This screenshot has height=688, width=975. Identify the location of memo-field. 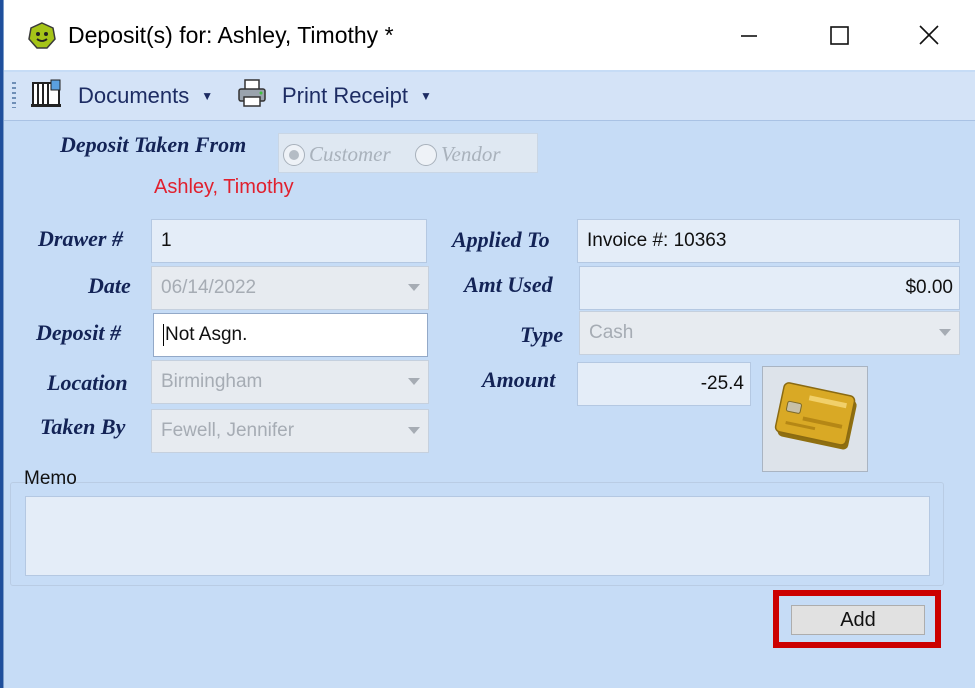
(477, 536).